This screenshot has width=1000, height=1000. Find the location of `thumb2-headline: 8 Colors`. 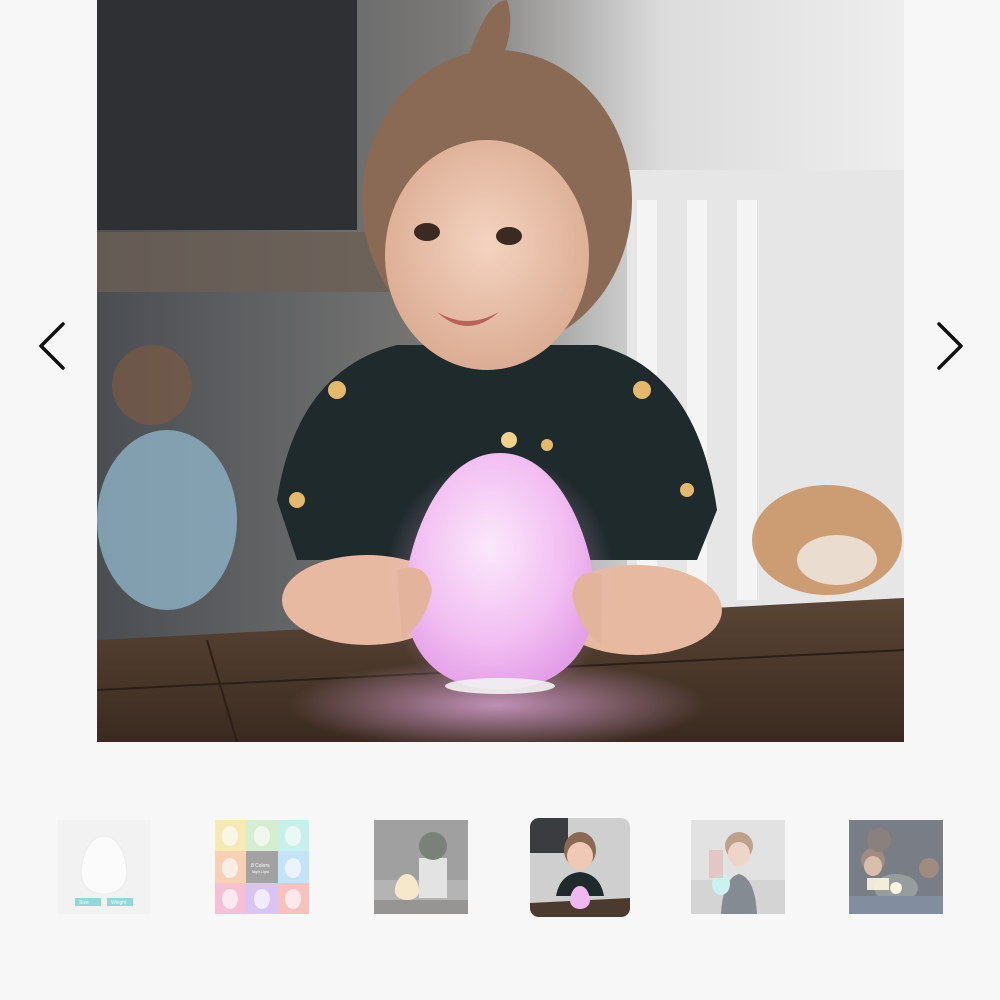

thumb2-headline: 8 Colors is located at coordinates (260, 866).